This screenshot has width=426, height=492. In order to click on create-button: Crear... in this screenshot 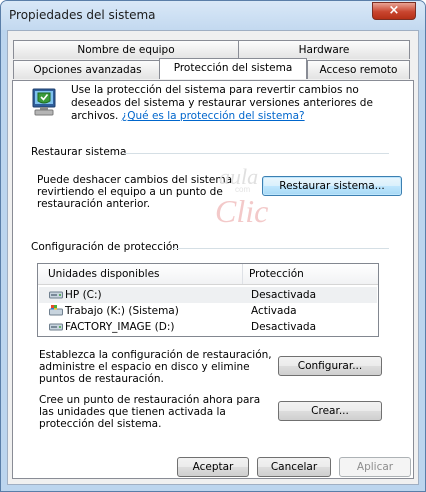, I will do `click(330, 411)`.